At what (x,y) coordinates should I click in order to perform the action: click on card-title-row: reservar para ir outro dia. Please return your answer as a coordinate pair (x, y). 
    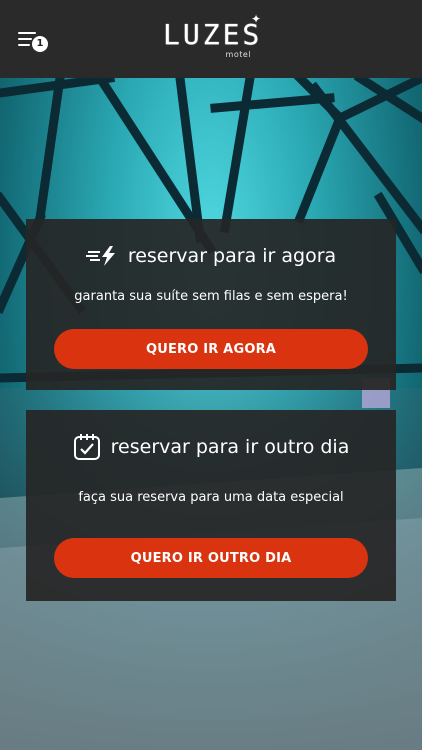
    Looking at the image, I should click on (211, 447).